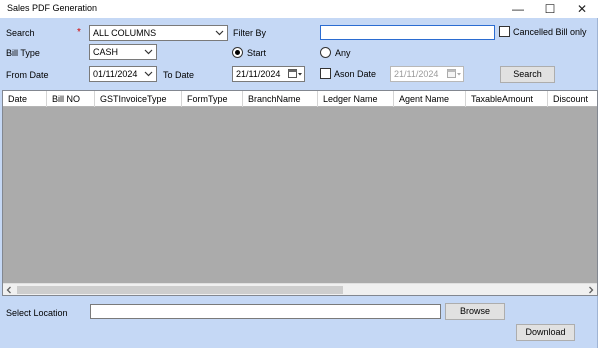 The width and height of the screenshot is (602, 348). I want to click on cancelled-bill-checkbox, so click(504, 31).